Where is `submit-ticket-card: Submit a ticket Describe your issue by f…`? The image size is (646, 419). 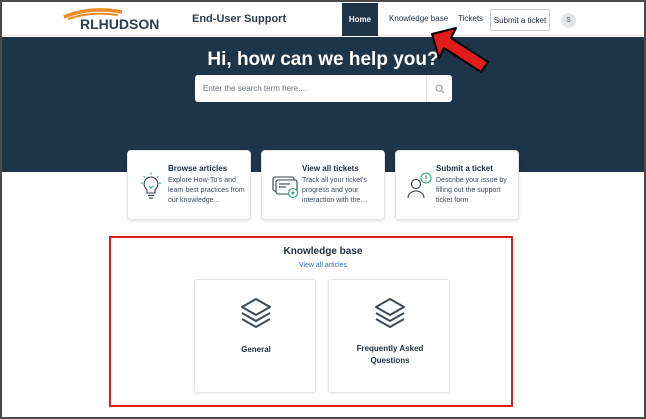 submit-ticket-card: Submit a ticket Describe your issue by f… is located at coordinates (457, 185).